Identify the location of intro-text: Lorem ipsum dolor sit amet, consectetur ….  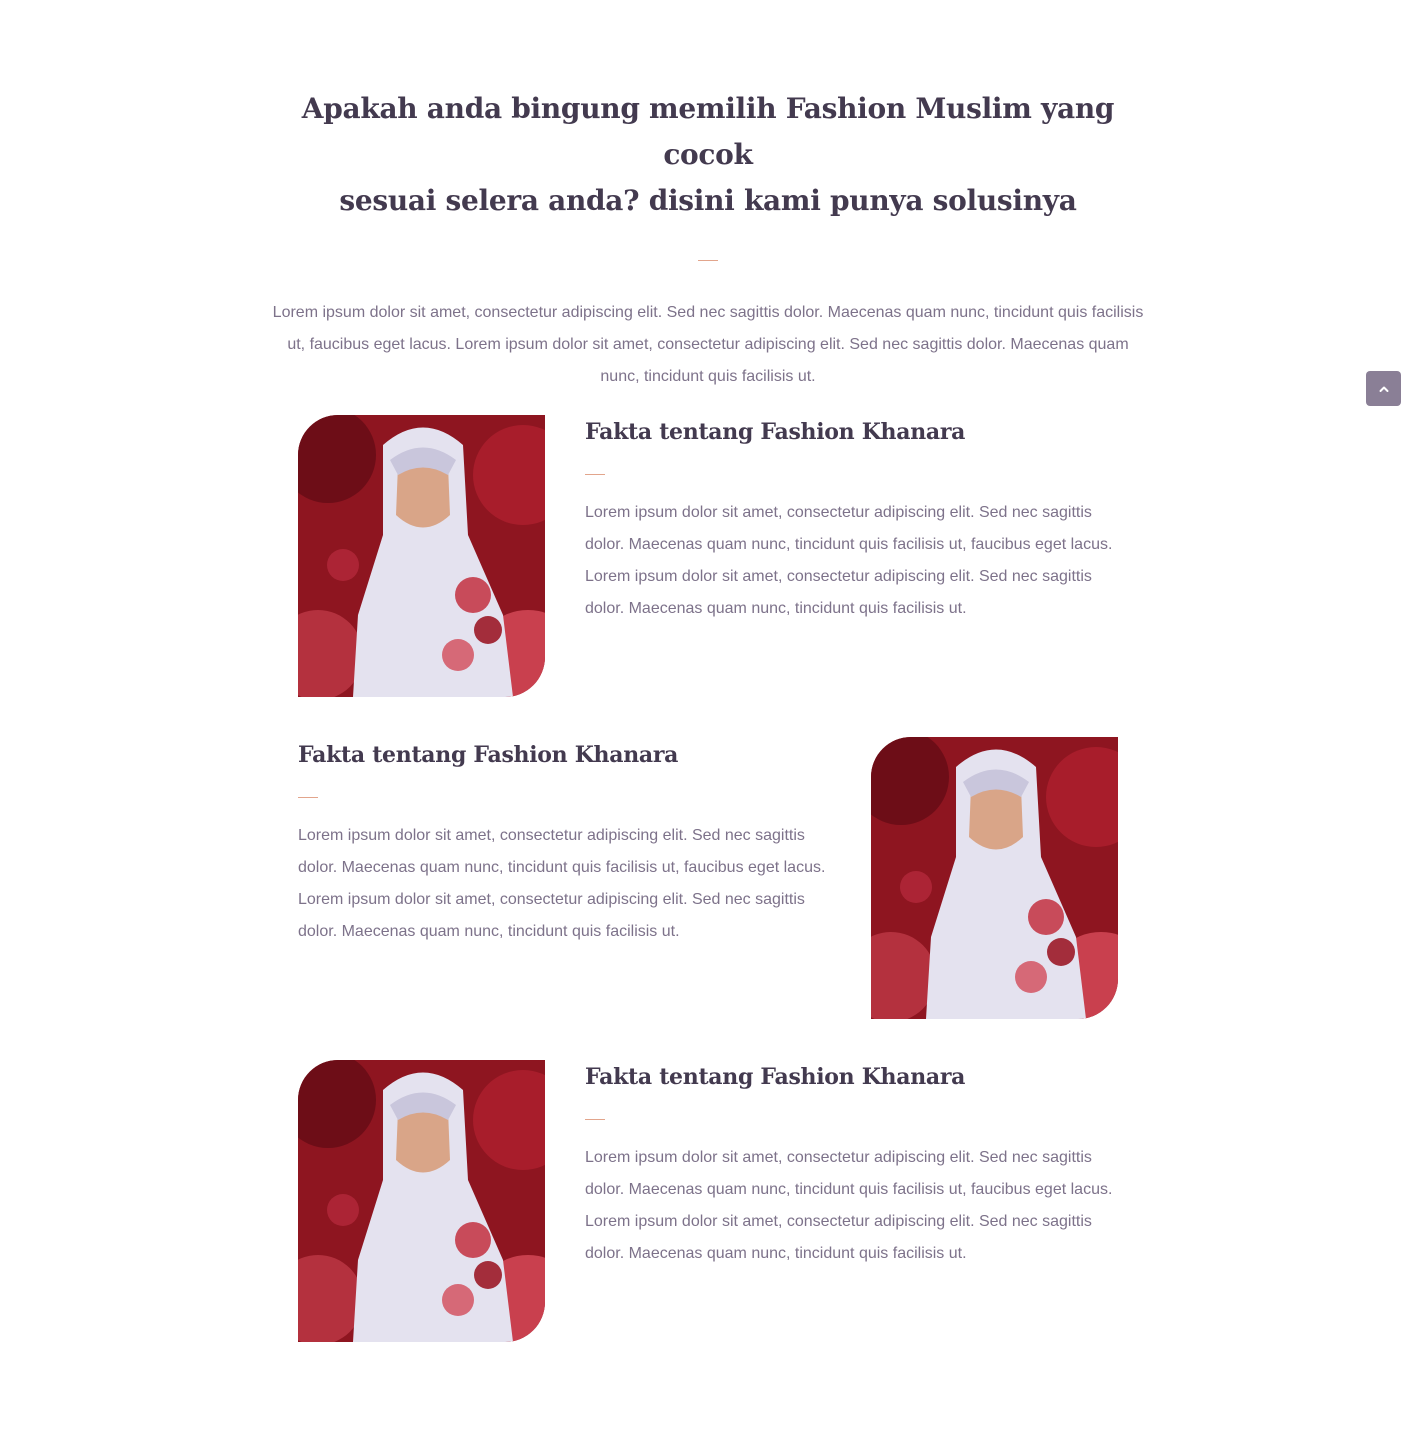
(708, 344).